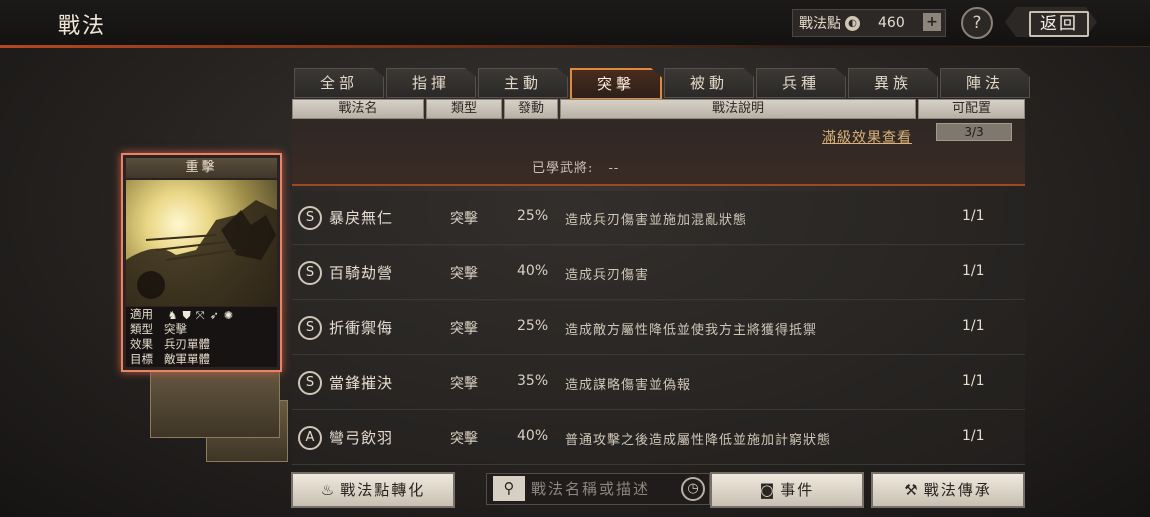 The image size is (1150, 517). I want to click on list-item: S 暴戾無仁 突擊 25% 造成兵刃傷害並施加混亂狀態 1/1, so click(658, 218).